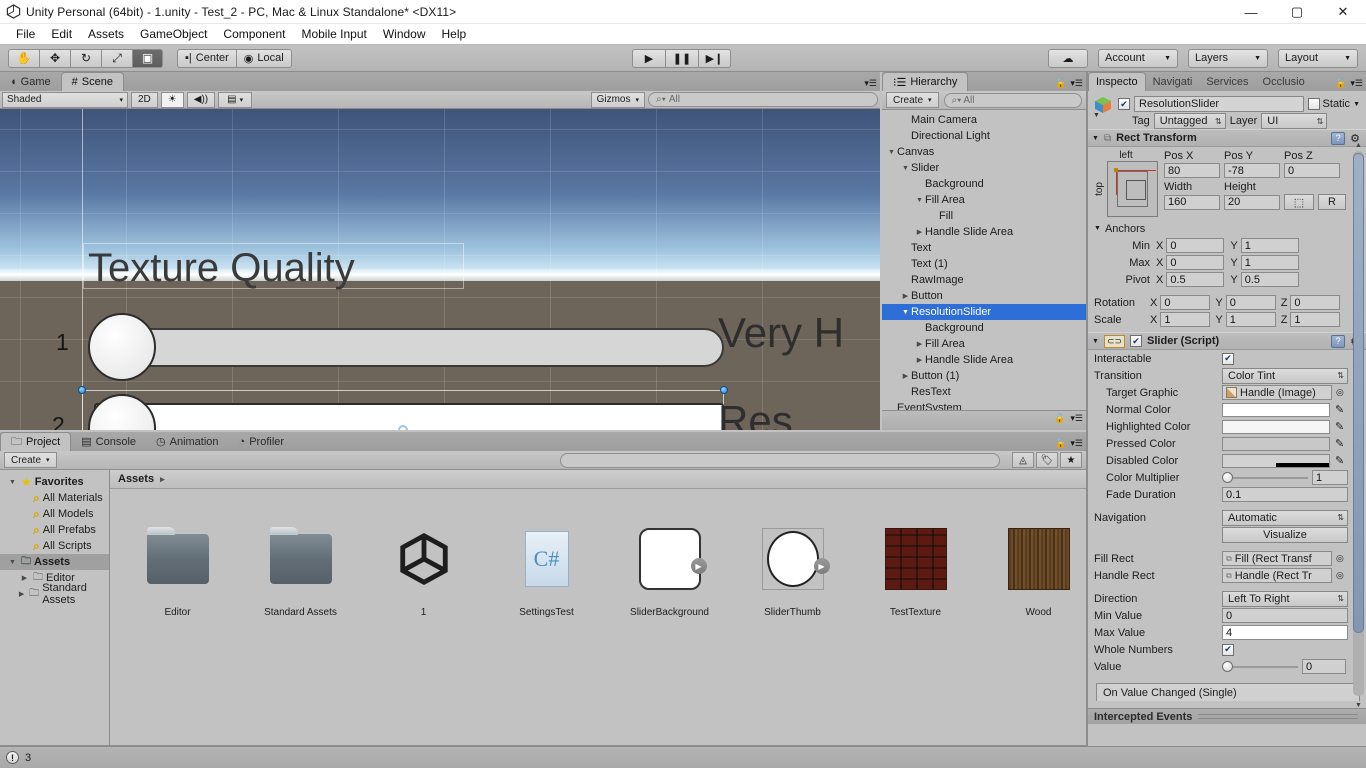 Image resolution: width=1366 pixels, height=768 pixels. I want to click on handle-rect-field: ⧉ Handle (Rect Tr, so click(1277, 575).